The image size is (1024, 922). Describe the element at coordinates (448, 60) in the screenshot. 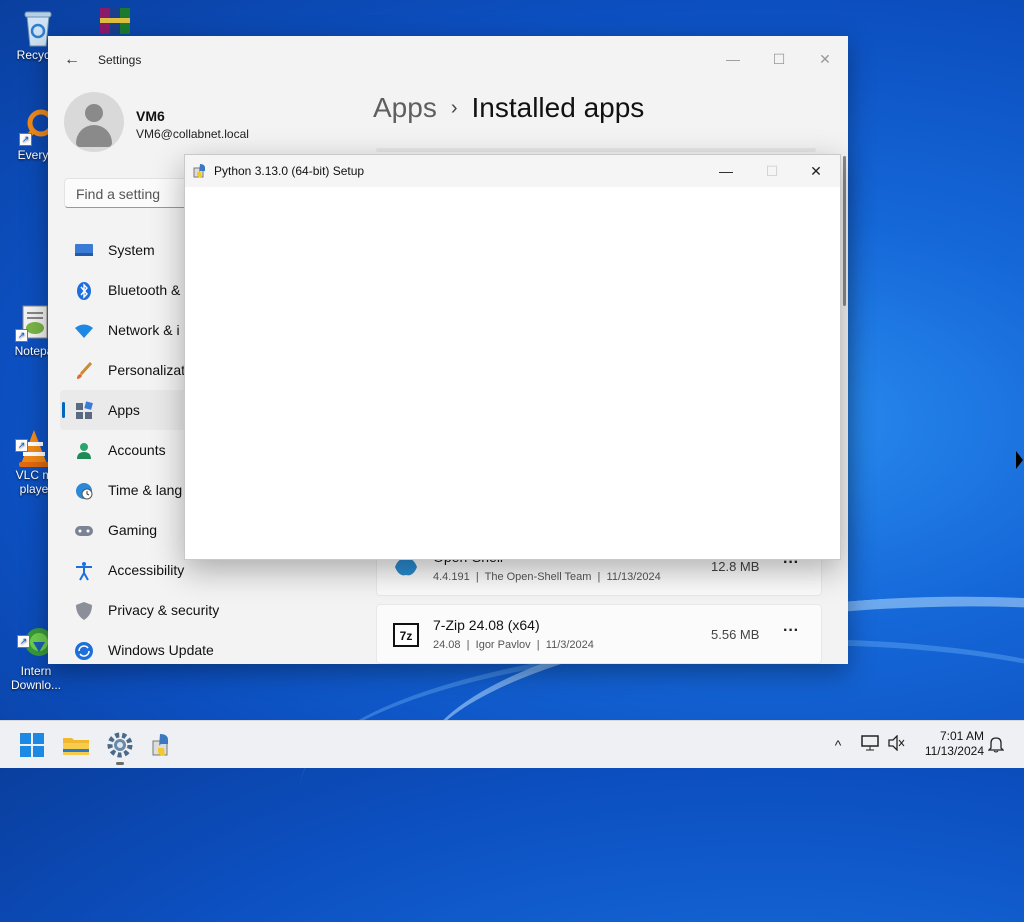

I see `settings-titlebar: ← Settings — ☐ ✕` at that location.